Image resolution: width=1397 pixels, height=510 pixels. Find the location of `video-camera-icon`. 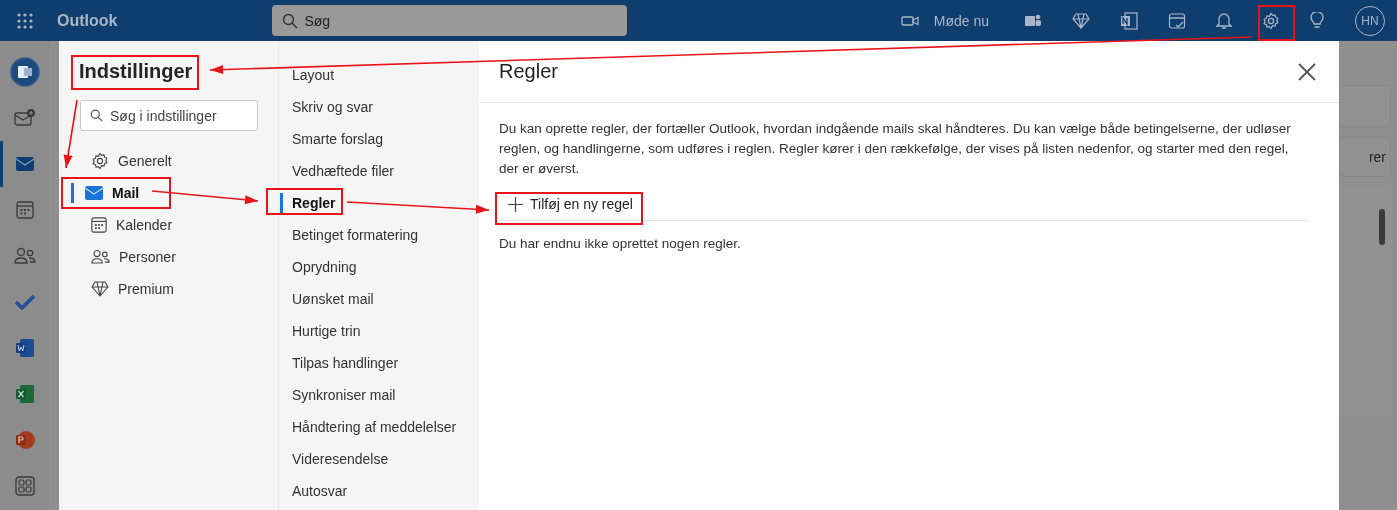

video-camera-icon is located at coordinates (909, 20).